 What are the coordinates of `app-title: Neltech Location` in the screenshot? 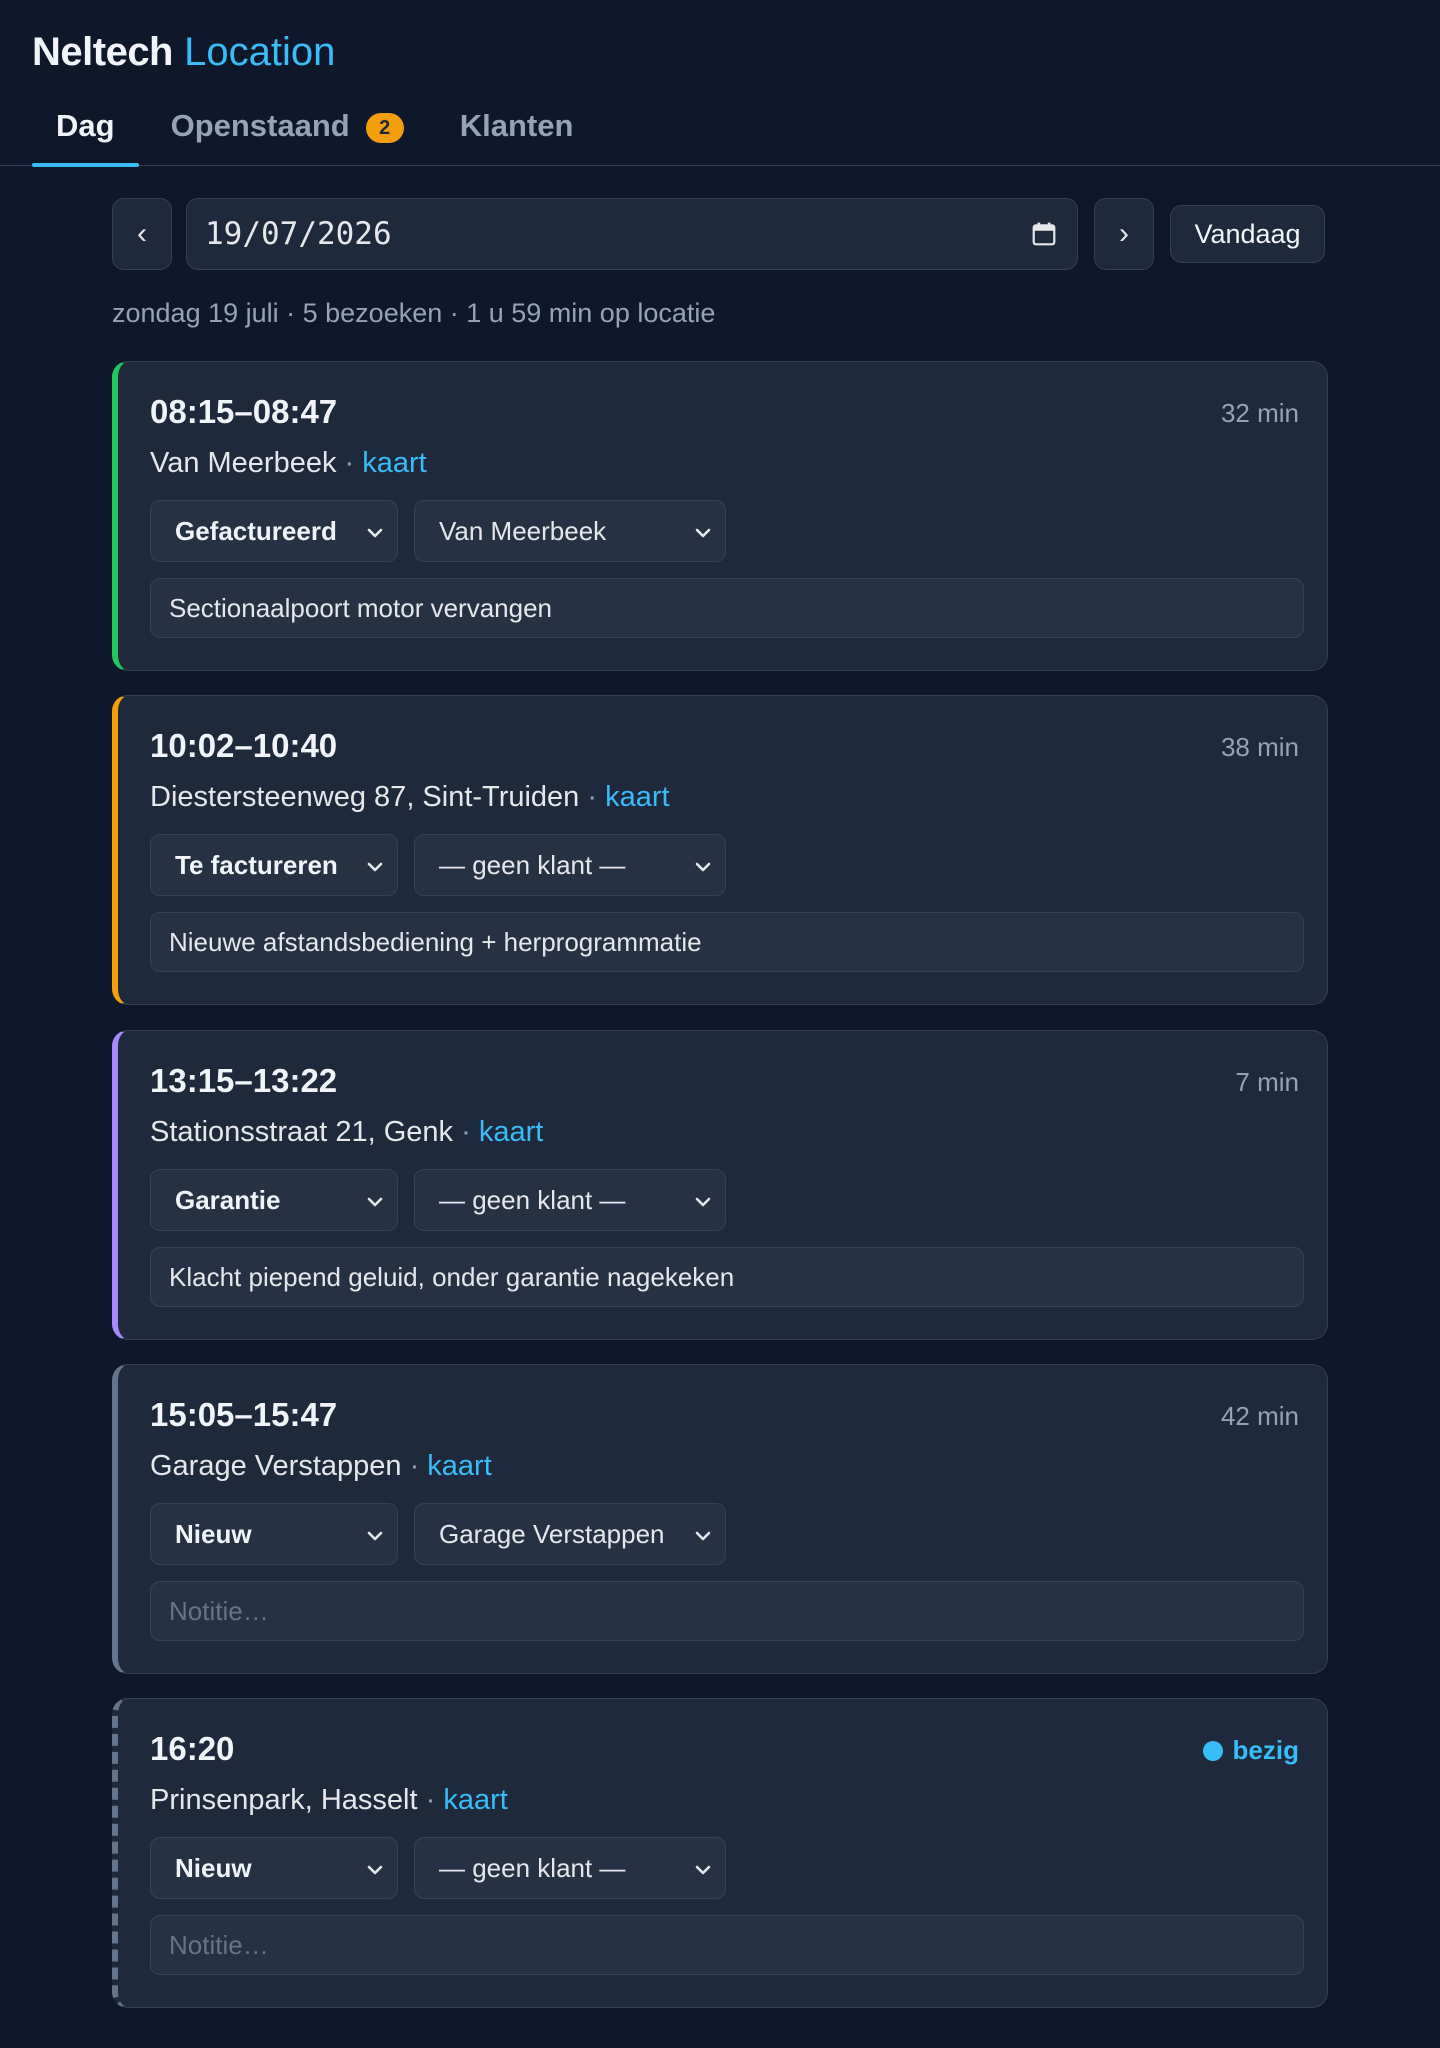 It's located at (183, 52).